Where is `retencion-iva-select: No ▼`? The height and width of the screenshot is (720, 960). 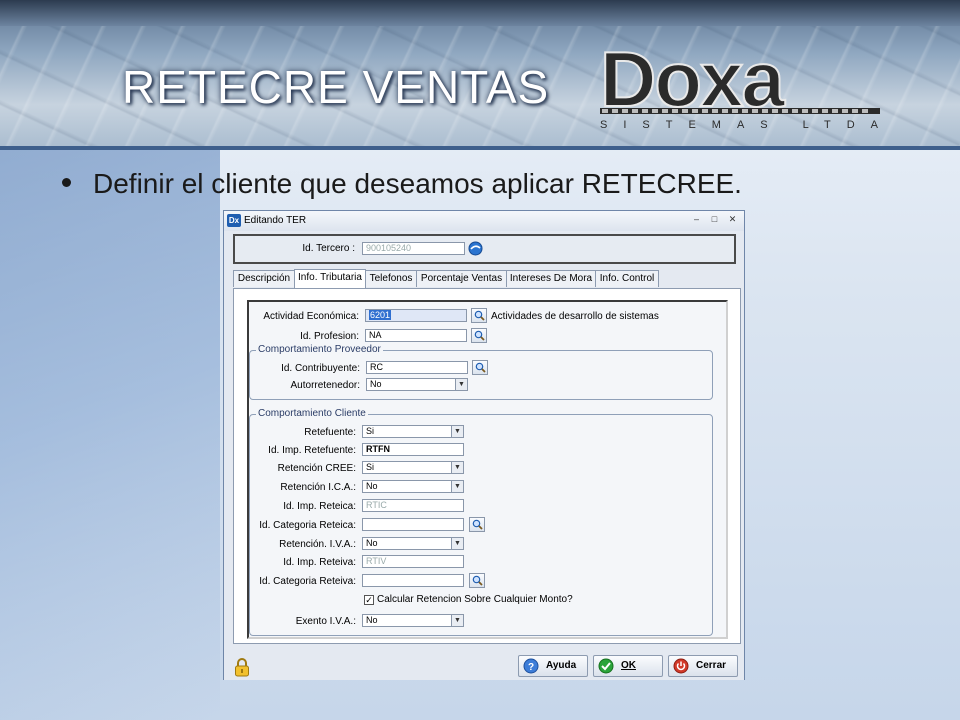 retencion-iva-select: No ▼ is located at coordinates (413, 543).